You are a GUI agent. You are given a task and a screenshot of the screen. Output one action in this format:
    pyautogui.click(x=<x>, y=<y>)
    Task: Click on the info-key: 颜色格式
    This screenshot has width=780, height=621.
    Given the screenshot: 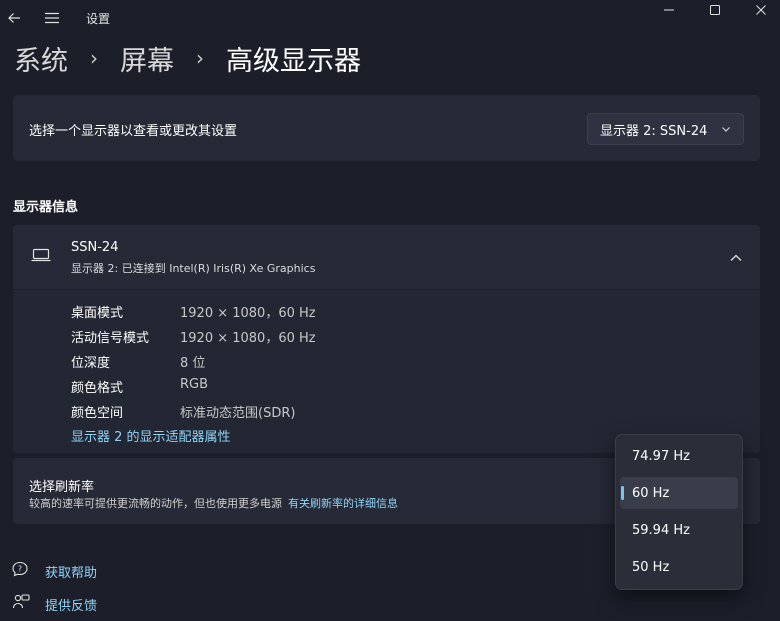 What is the action you would take?
    pyautogui.click(x=97, y=388)
    